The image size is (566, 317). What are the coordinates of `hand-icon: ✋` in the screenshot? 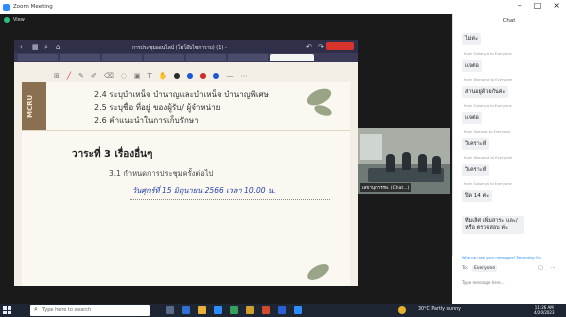 It's located at (163, 76).